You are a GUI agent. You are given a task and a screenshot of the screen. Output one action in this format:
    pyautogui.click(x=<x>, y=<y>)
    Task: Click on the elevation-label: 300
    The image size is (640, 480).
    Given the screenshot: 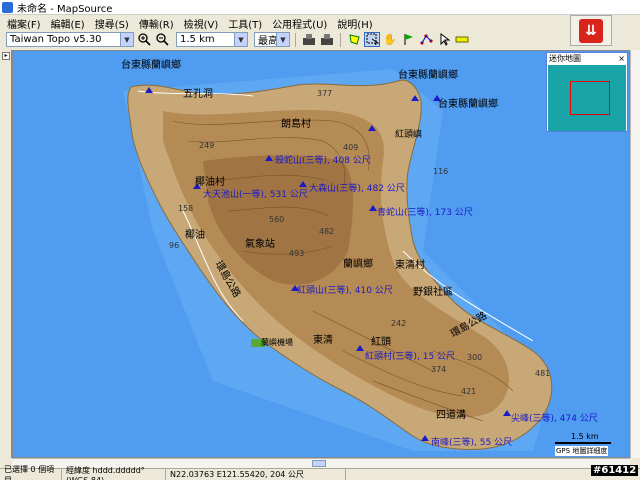 What is the action you would take?
    pyautogui.click(x=475, y=357)
    